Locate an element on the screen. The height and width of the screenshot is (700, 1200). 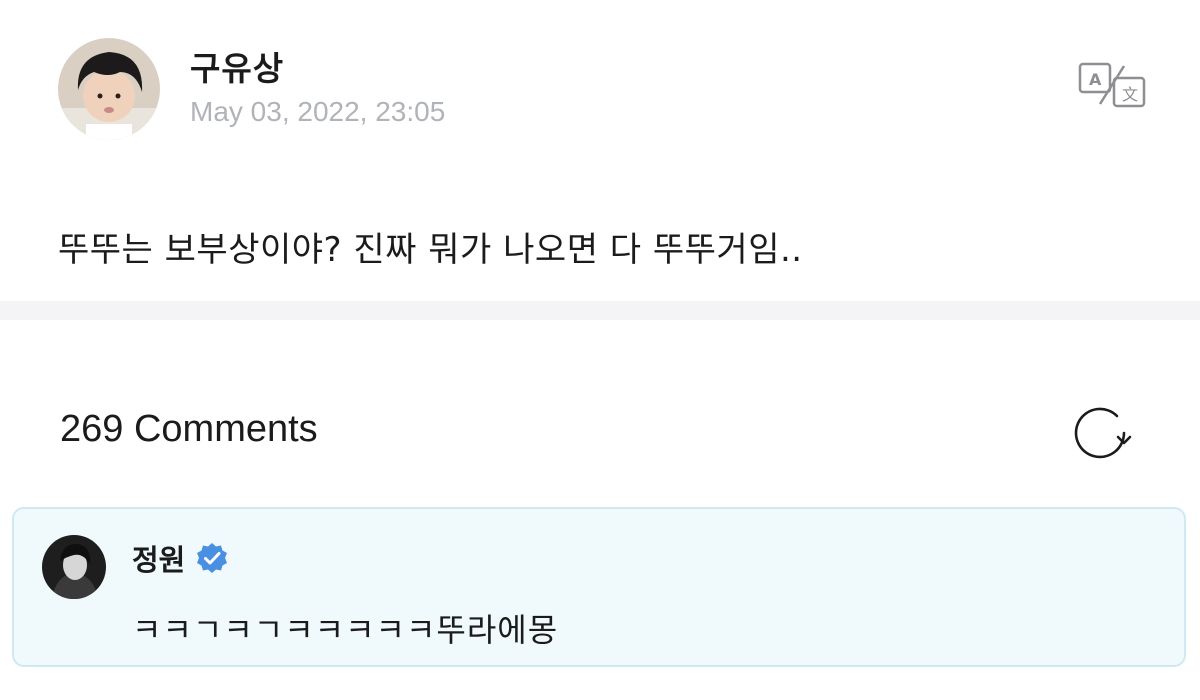
svg-text: 文 is located at coordinates (1130, 94).